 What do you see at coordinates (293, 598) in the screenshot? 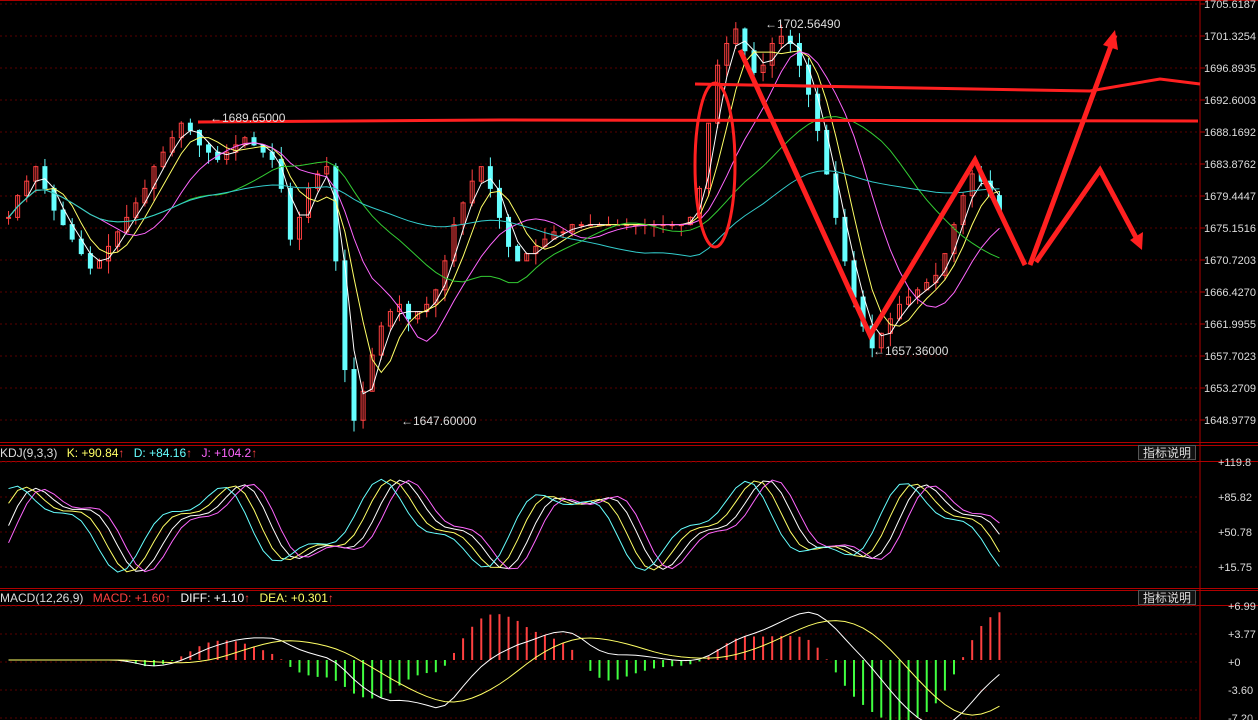
I see `macd-dea-value: DEA: +0.301` at bounding box center [293, 598].